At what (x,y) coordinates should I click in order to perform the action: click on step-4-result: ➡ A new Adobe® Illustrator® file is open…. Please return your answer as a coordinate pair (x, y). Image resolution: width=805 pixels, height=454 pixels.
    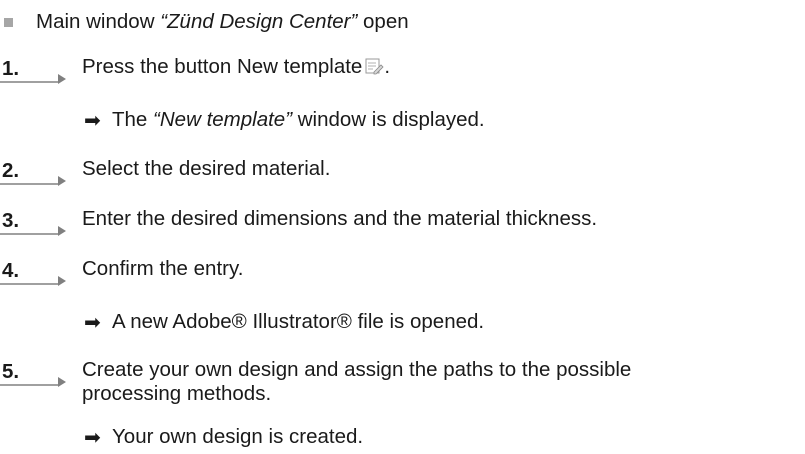
    Looking at the image, I should click on (402, 322).